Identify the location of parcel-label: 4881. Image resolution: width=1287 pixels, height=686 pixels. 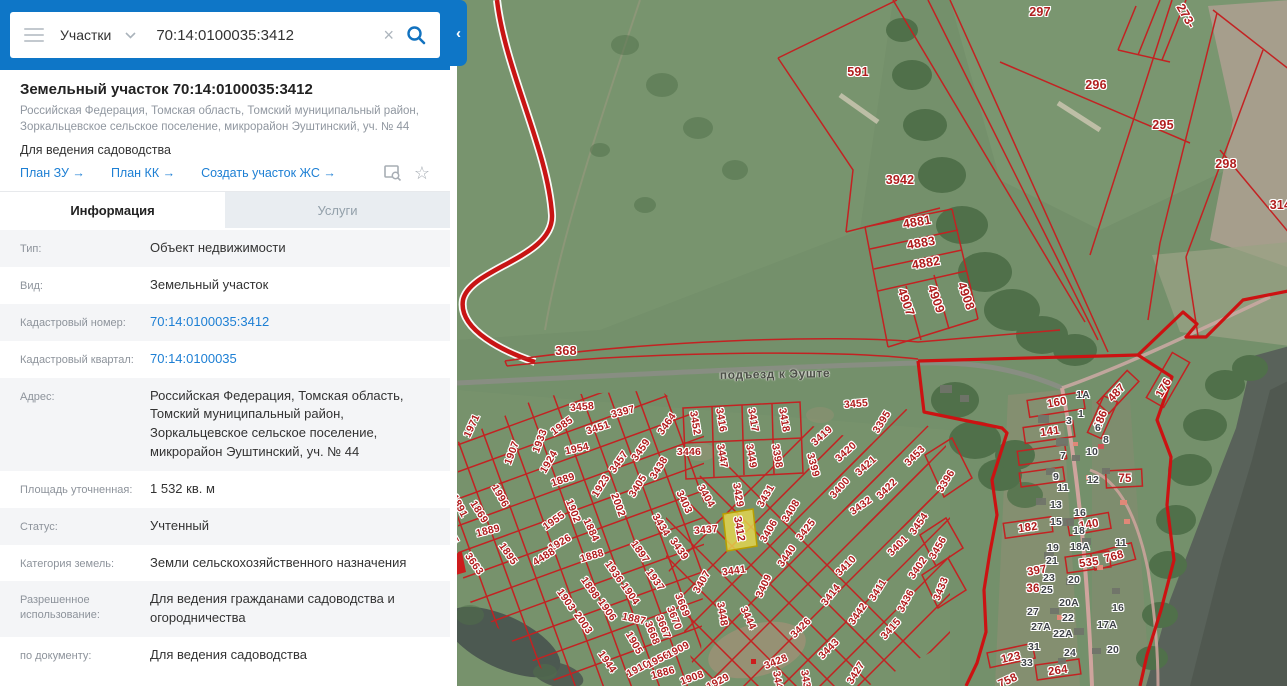
(917, 222).